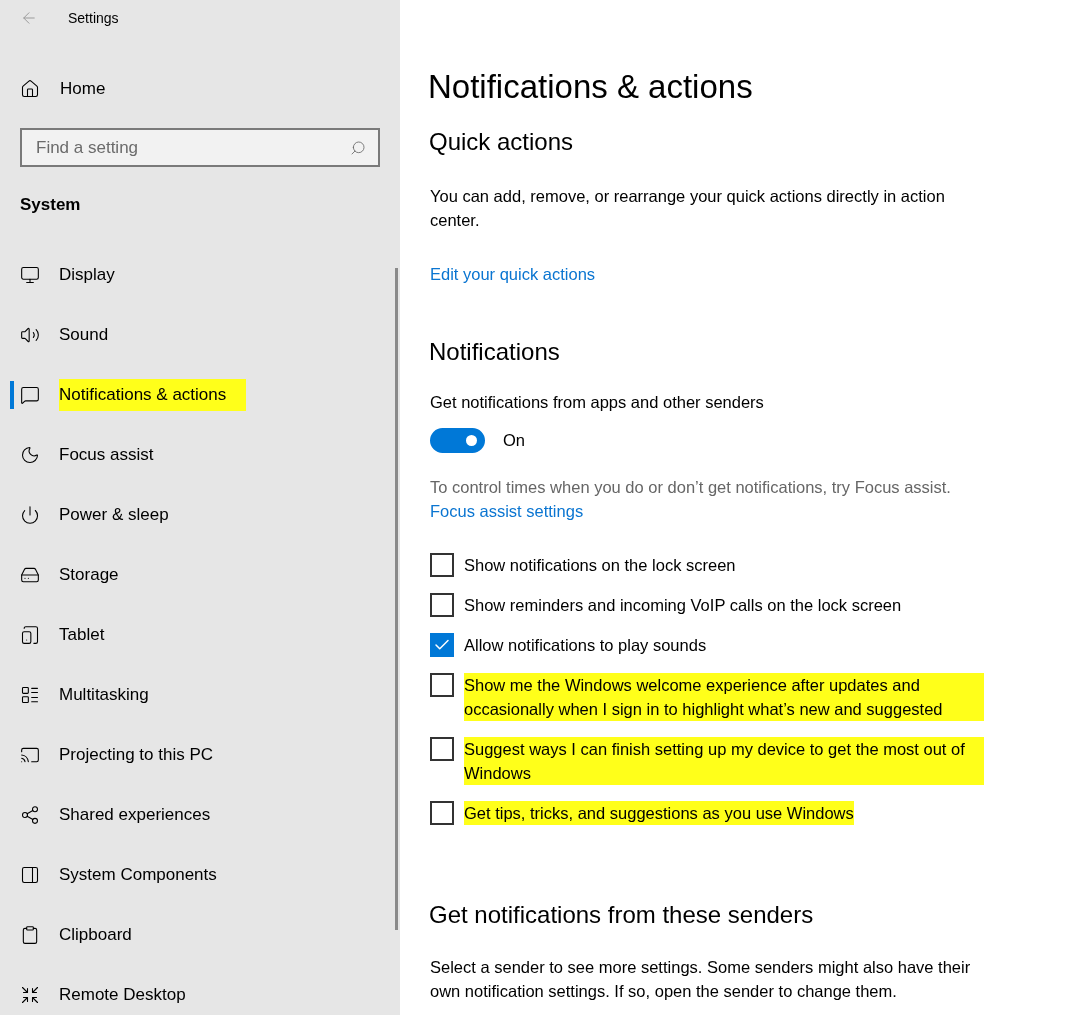  What do you see at coordinates (600, 565) in the screenshot?
I see `checkbox-label: Show notifications on the lock screen` at bounding box center [600, 565].